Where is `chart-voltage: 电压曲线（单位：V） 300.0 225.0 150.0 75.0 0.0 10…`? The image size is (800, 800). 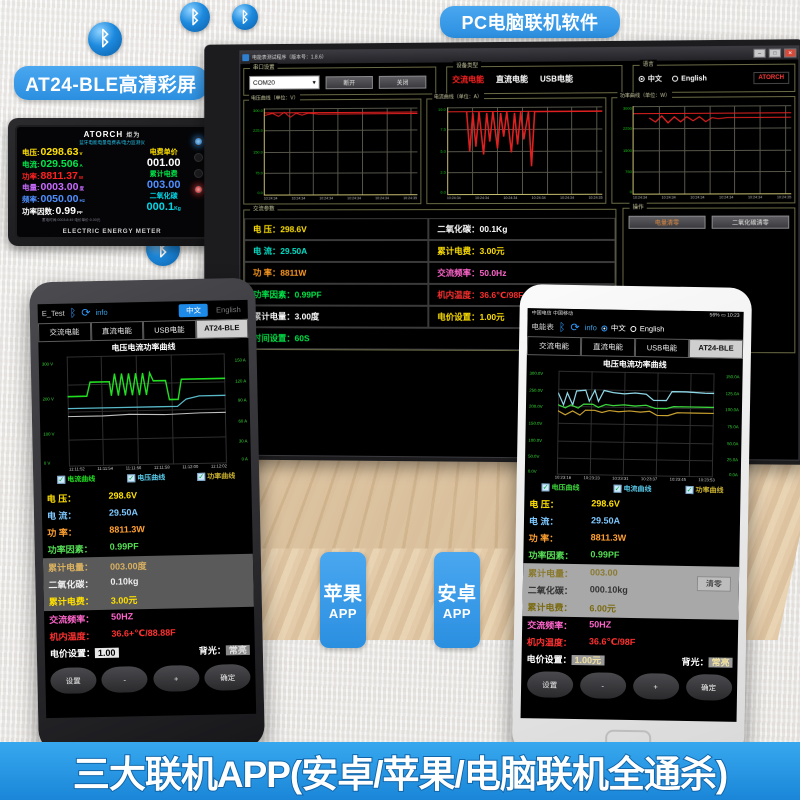
chart-voltage: 电压曲线（单位：V） 300.0 225.0 150.0 75.0 0.0 10… is located at coordinates (332, 149).